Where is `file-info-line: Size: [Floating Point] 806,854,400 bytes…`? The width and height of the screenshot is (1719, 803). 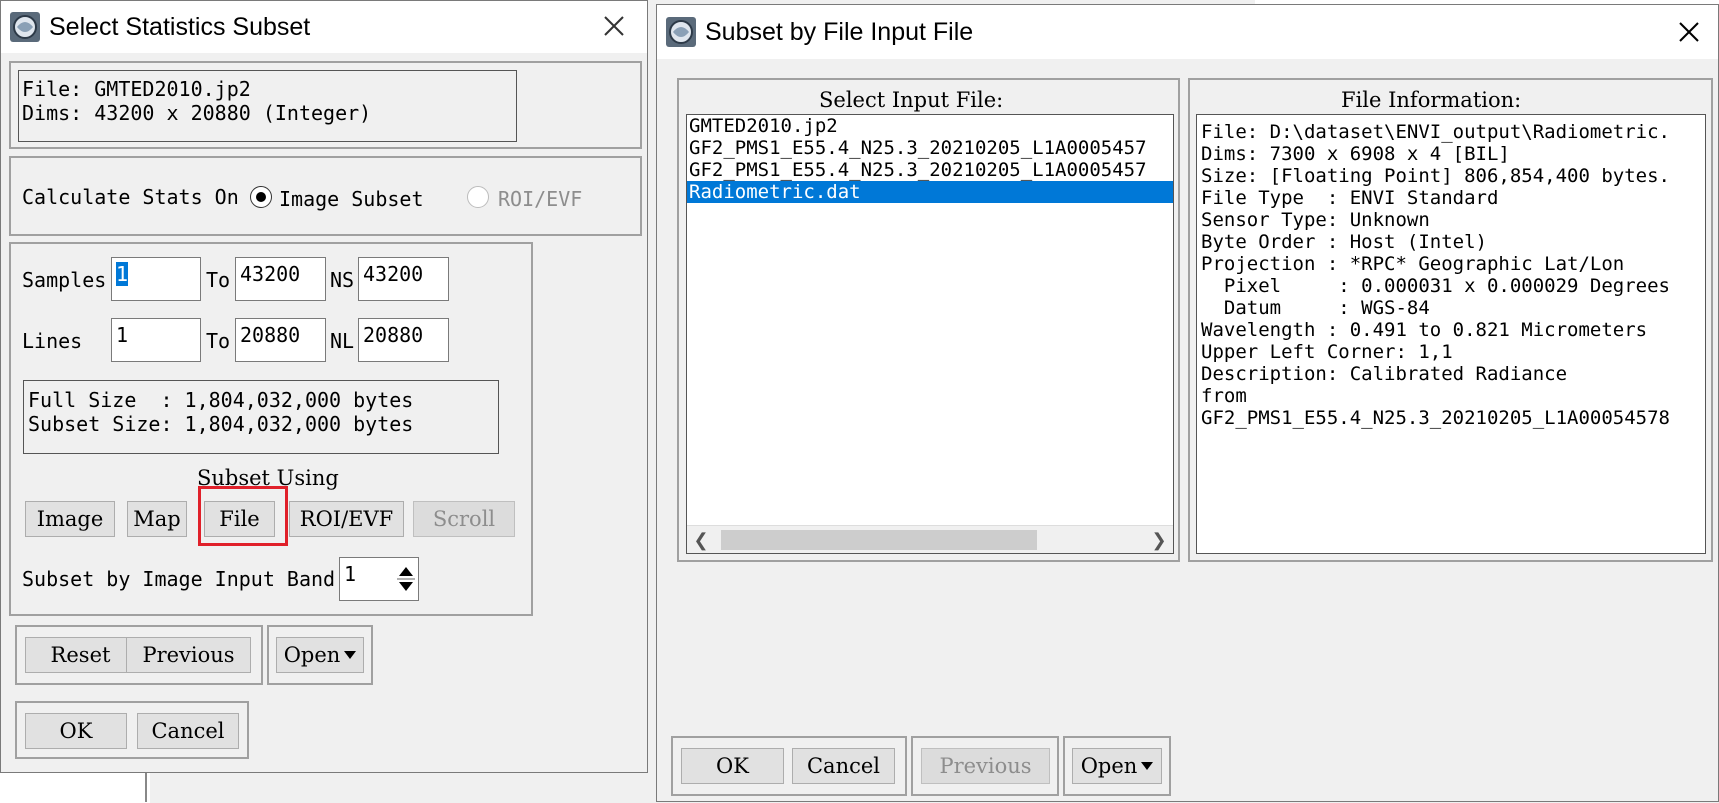 file-info-line: Size: [Floating Point] 806,854,400 bytes… is located at coordinates (1435, 176).